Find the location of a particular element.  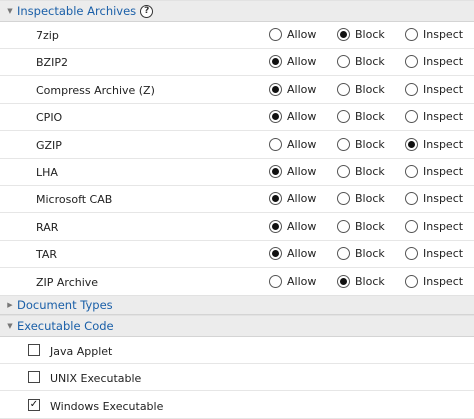

executable-checkbox: ✓ is located at coordinates (34, 404).